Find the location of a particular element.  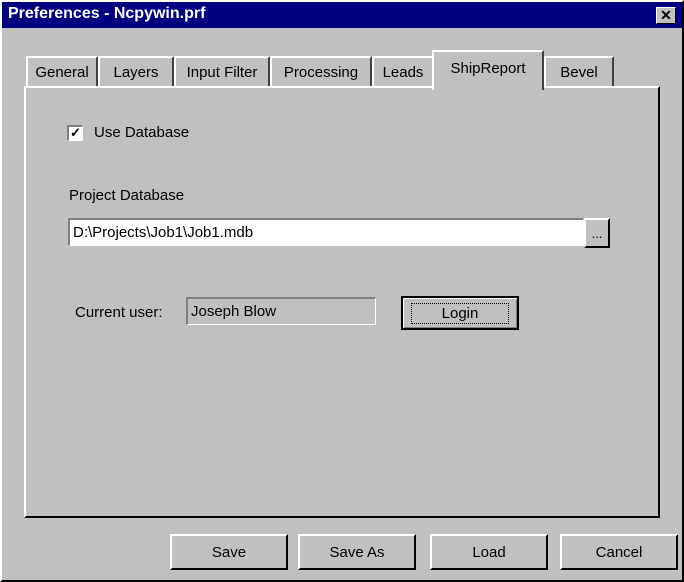

tab-label: Input Filter is located at coordinates (222, 72).